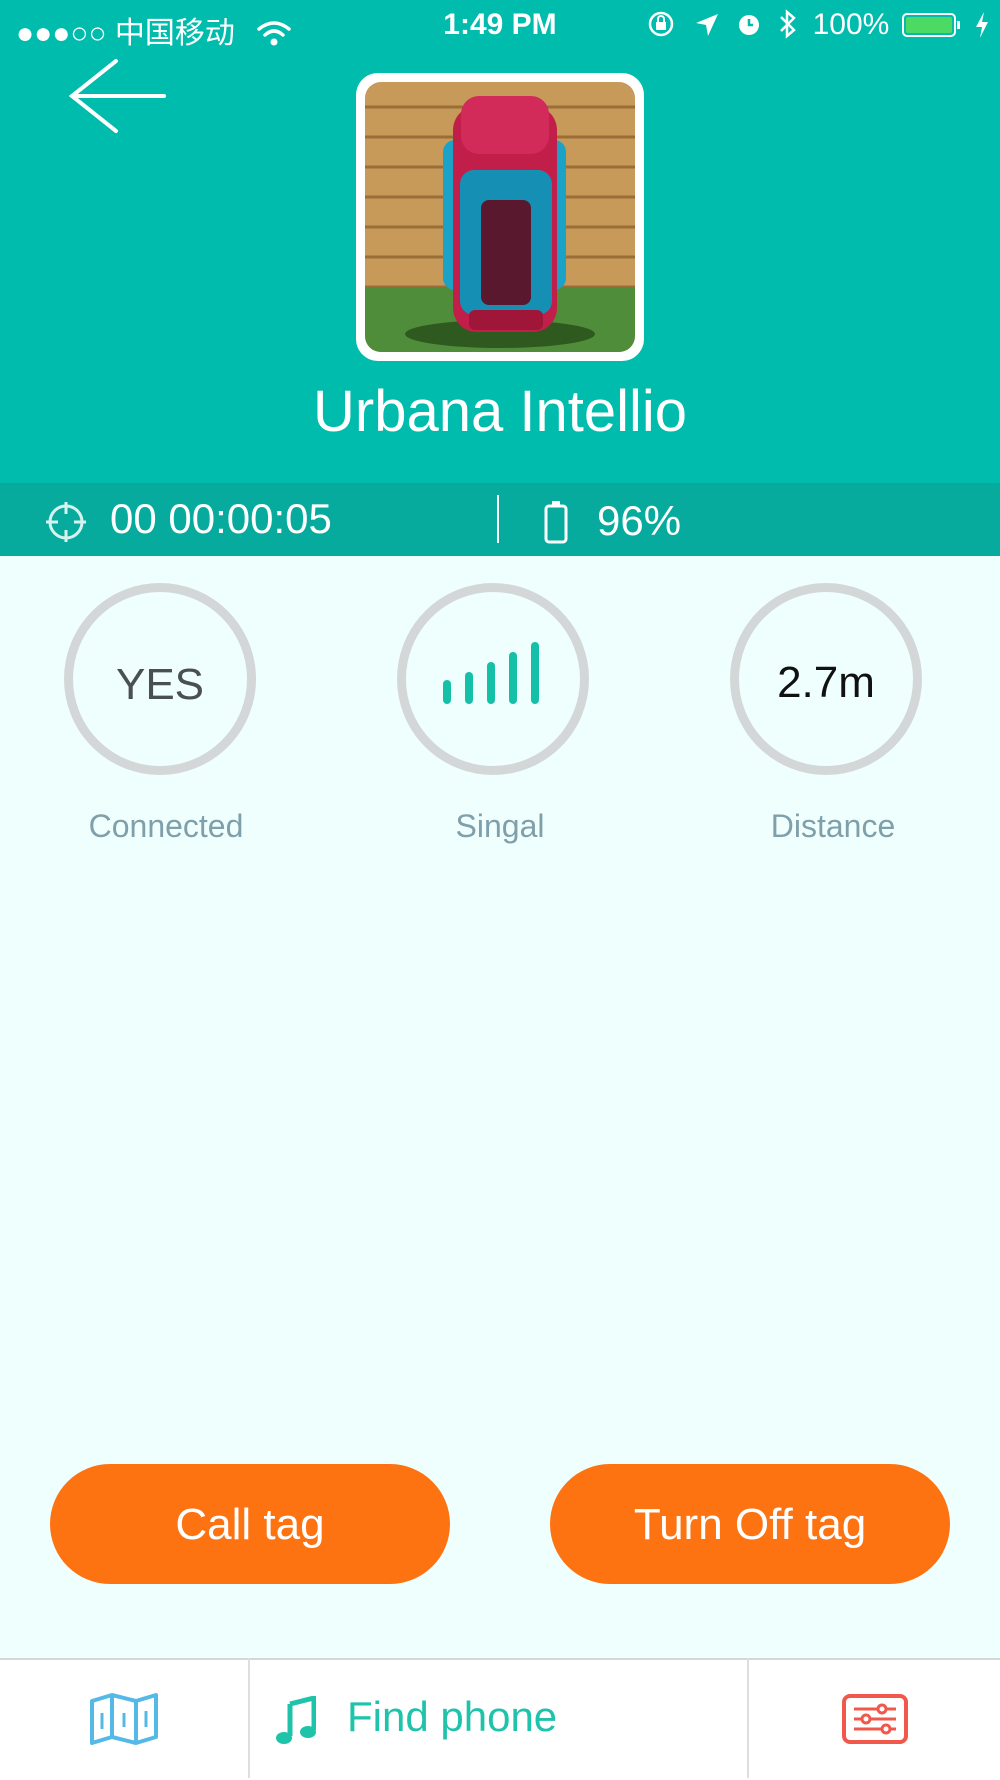  Describe the element at coordinates (500, 217) in the screenshot. I see `tag-photo` at that location.